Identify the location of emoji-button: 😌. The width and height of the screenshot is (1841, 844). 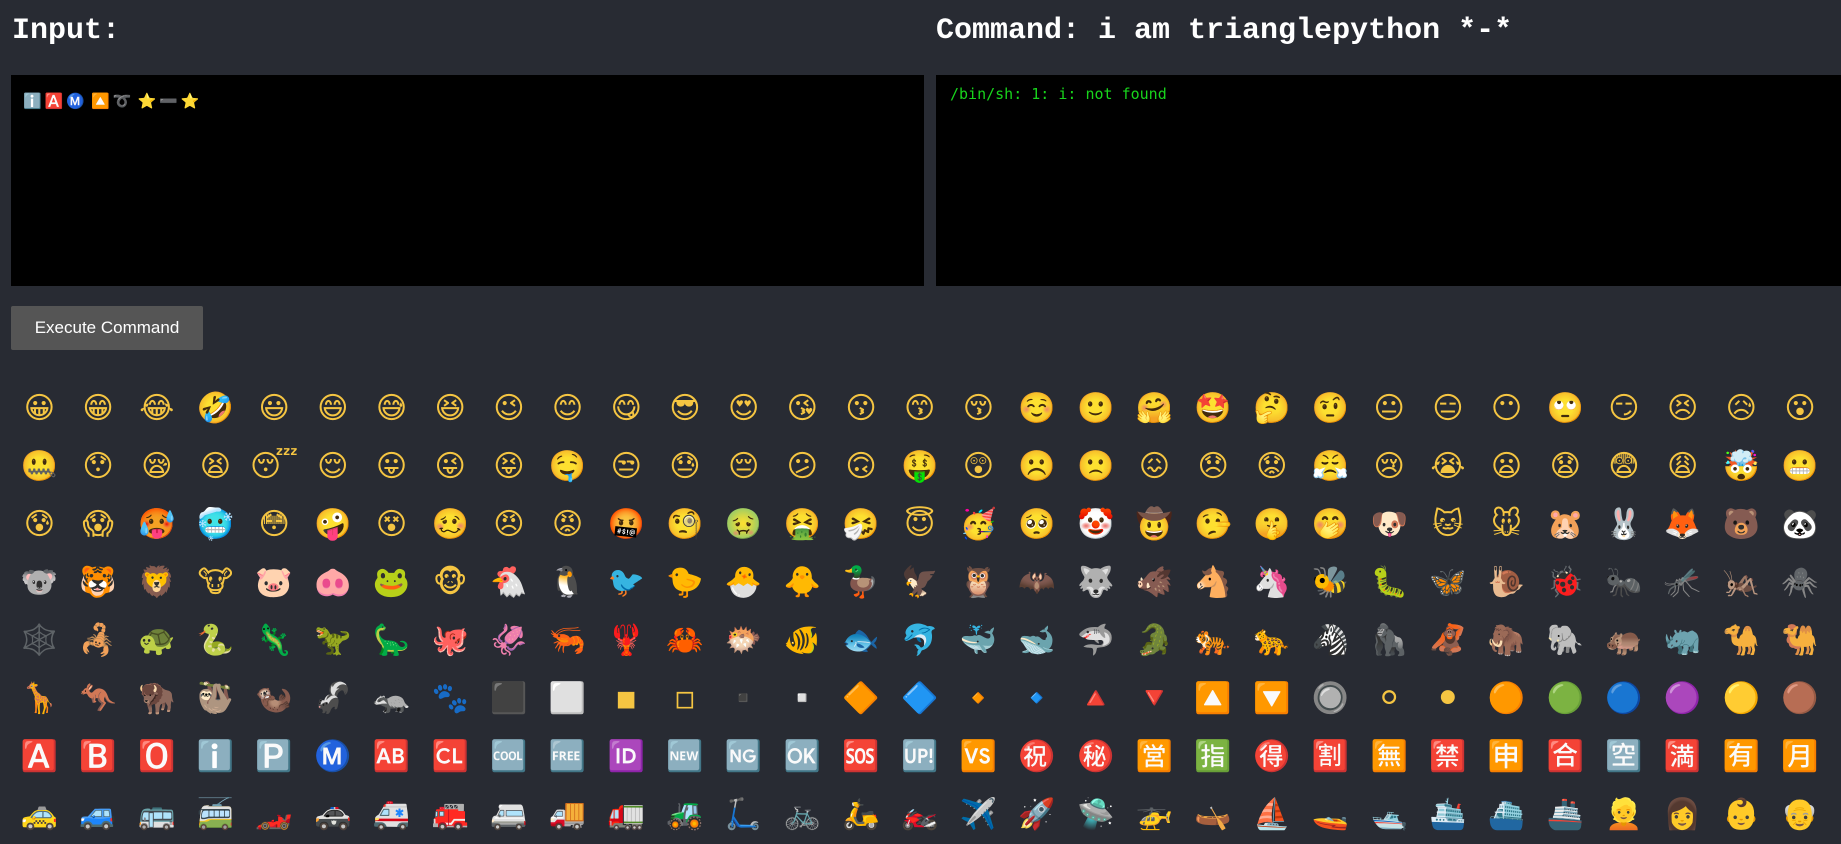
(332, 467).